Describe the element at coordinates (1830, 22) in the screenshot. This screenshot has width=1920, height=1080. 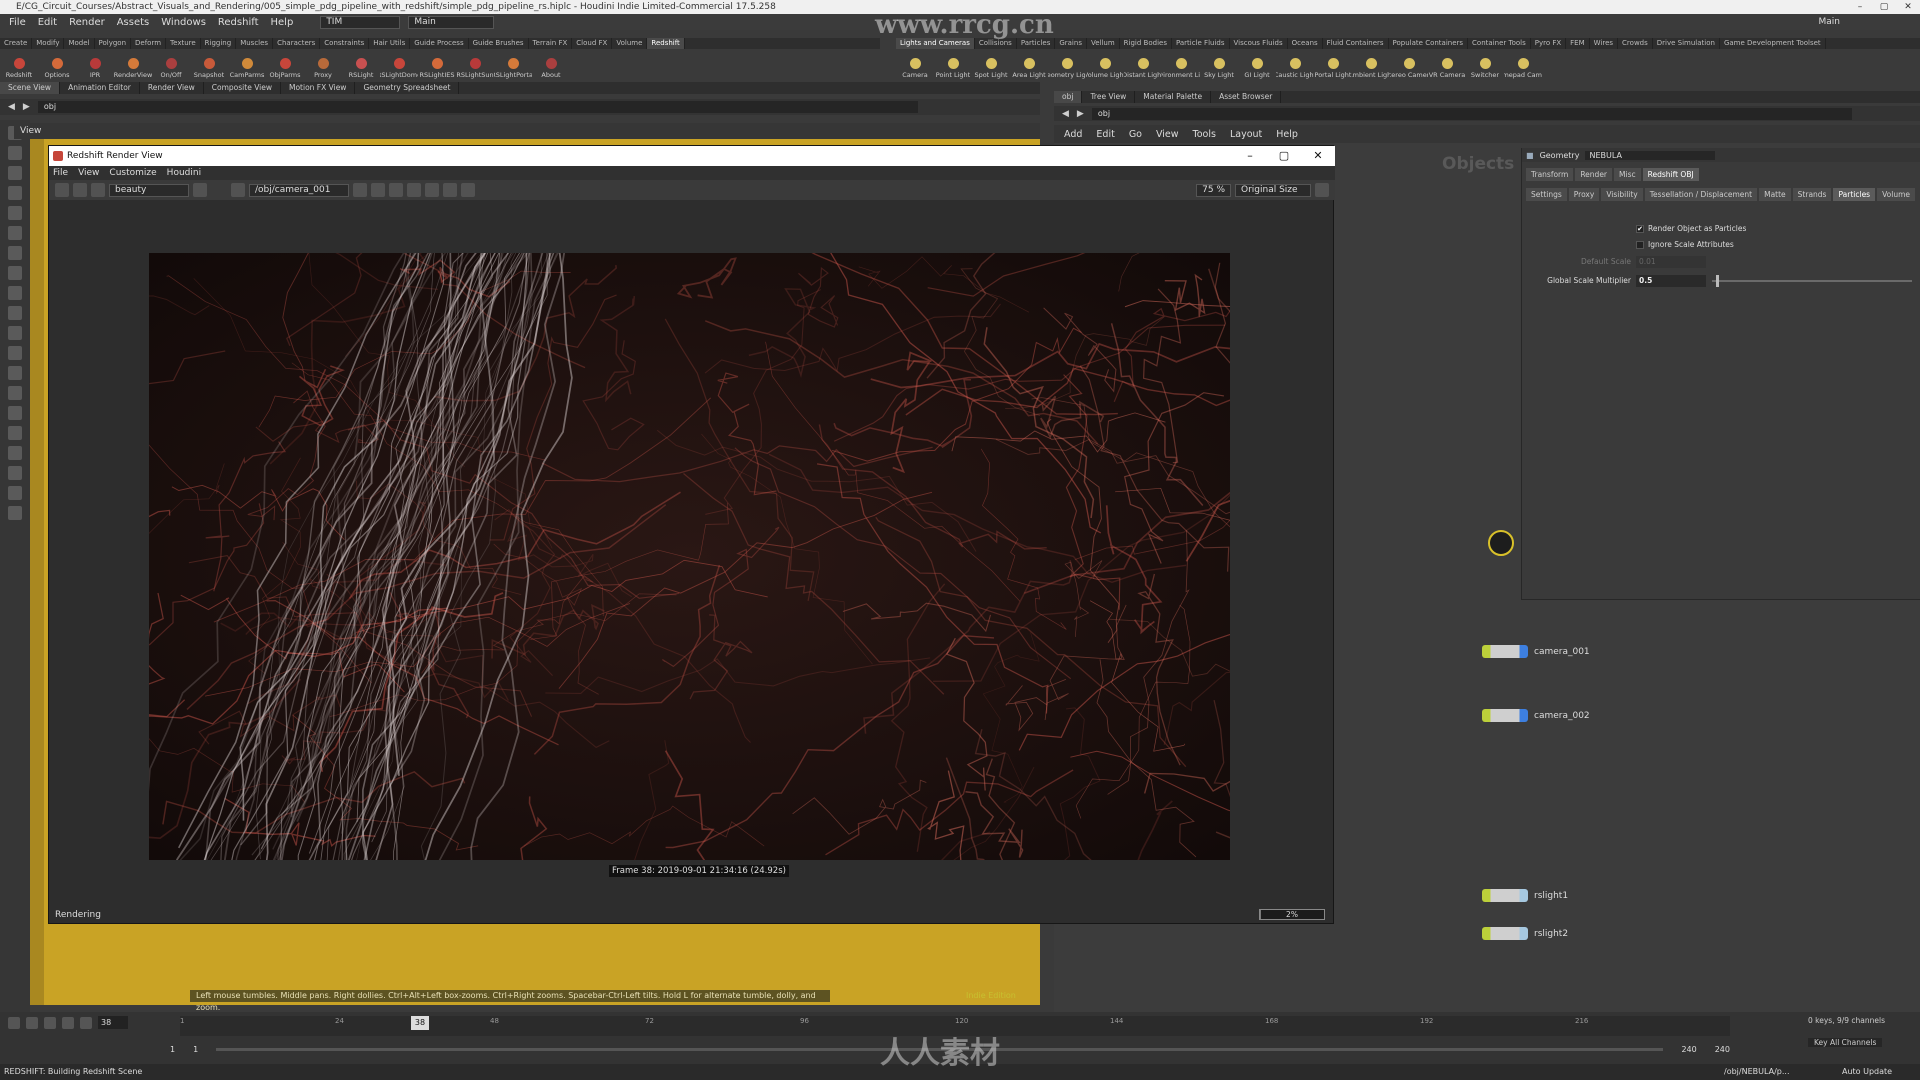
I see `right-main-select: Main` at that location.